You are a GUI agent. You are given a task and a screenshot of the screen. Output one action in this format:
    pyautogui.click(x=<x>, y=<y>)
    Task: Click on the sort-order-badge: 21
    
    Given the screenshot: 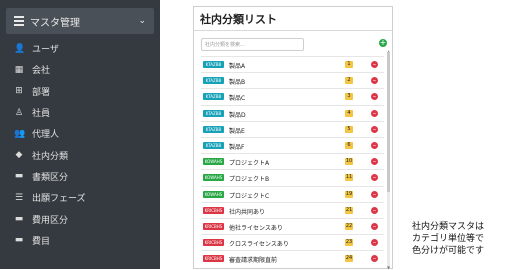 What is the action you would take?
    pyautogui.click(x=349, y=210)
    